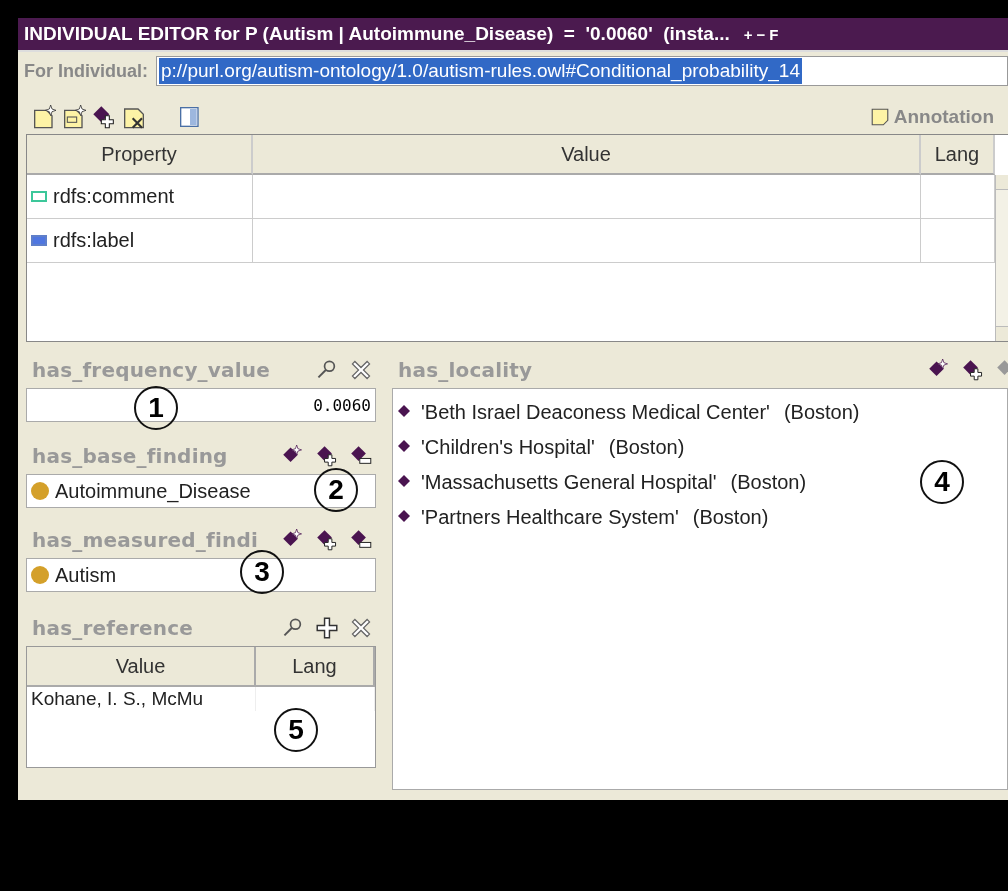 Image resolution: width=1008 pixels, height=891 pixels. Describe the element at coordinates (336, 490) in the screenshot. I see `callout-number: 2` at that location.